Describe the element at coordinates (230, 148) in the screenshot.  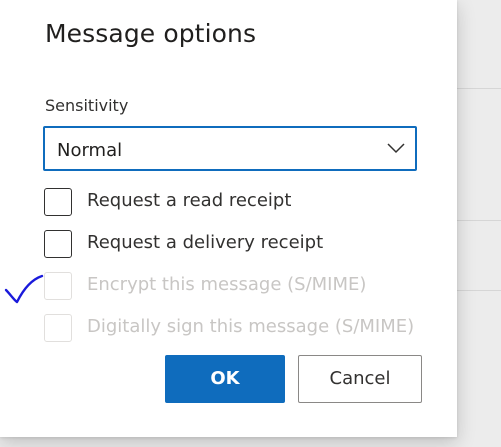
I see `sensitivity-dropdown: Normal` at that location.